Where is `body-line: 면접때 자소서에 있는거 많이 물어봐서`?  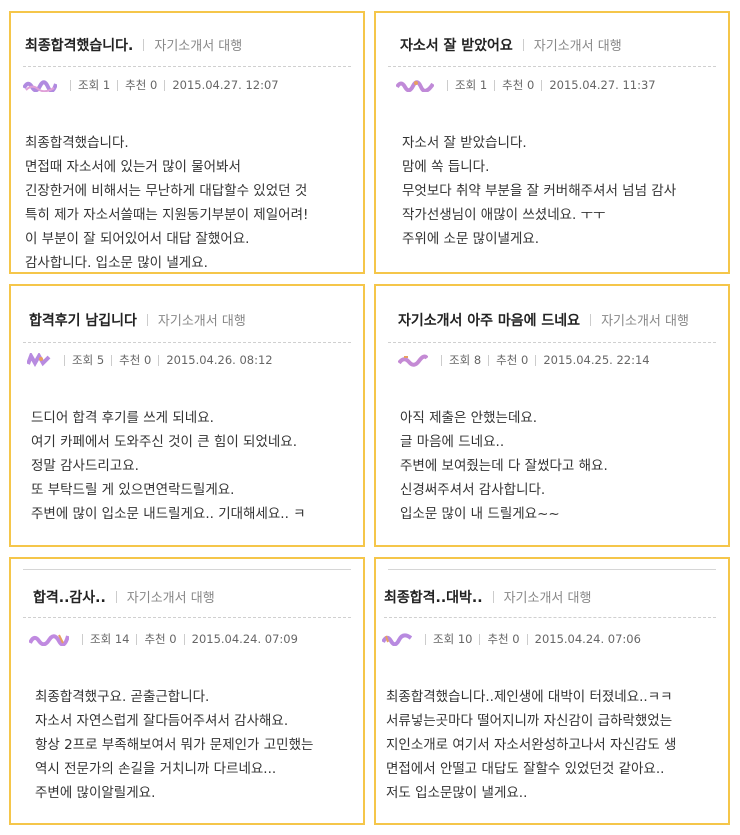 body-line: 면접때 자소서에 있는거 많이 물어봐서 is located at coordinates (133, 167).